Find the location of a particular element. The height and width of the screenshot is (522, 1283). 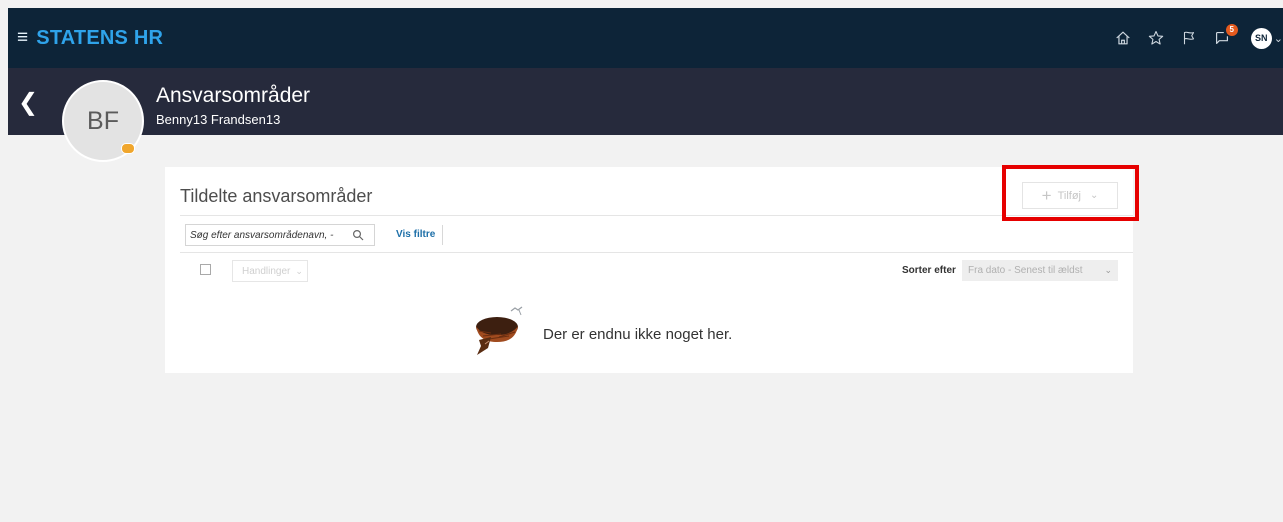

star-icon is located at coordinates (1156, 38).